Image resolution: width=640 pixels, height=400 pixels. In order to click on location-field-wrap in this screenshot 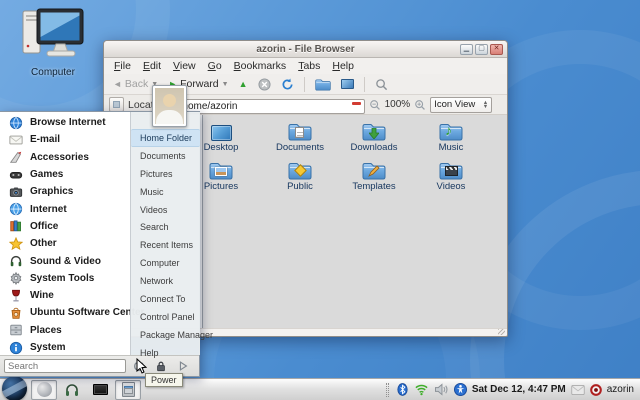, I will do `click(269, 105)`.